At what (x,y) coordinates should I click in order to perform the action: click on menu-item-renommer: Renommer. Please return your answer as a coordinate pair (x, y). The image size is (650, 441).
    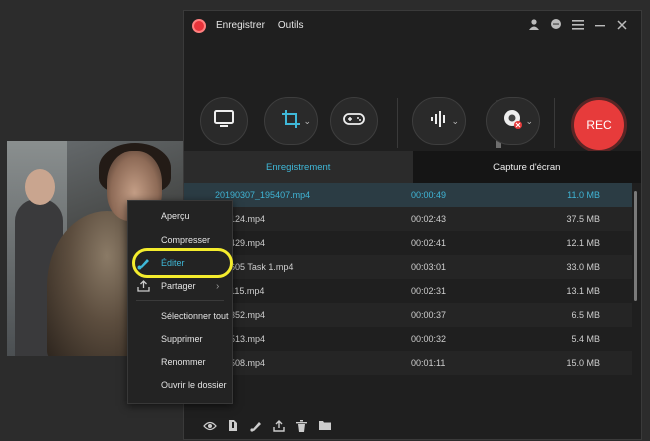
    Looking at the image, I should click on (183, 362).